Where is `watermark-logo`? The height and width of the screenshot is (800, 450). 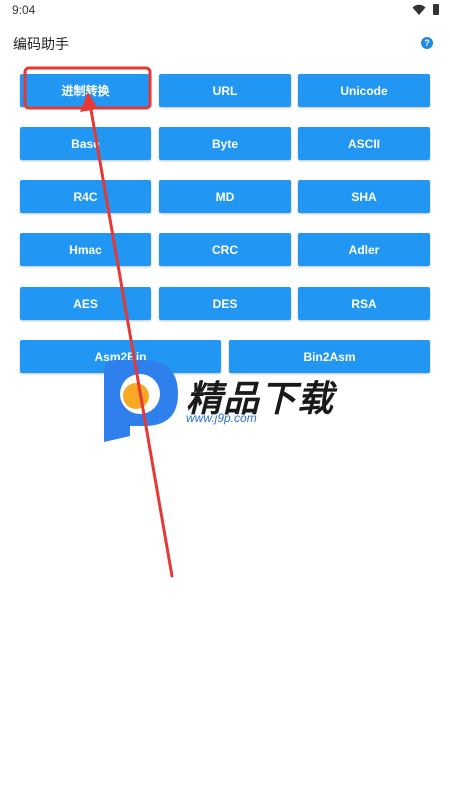 watermark-logo is located at coordinates (141, 401).